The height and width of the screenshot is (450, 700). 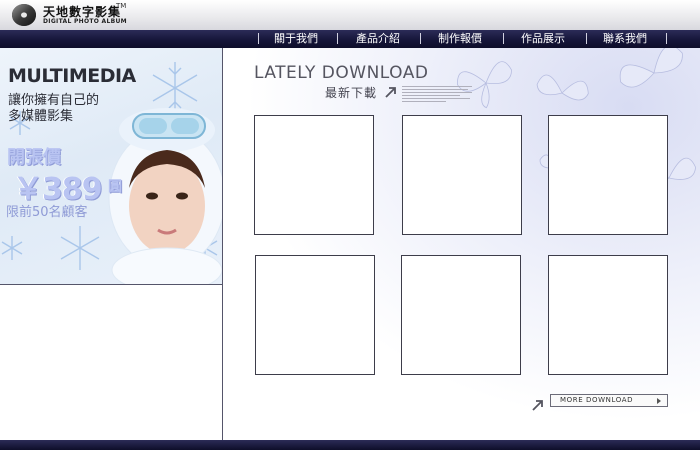 I want to click on disc-logo-icon, so click(x=24, y=15).